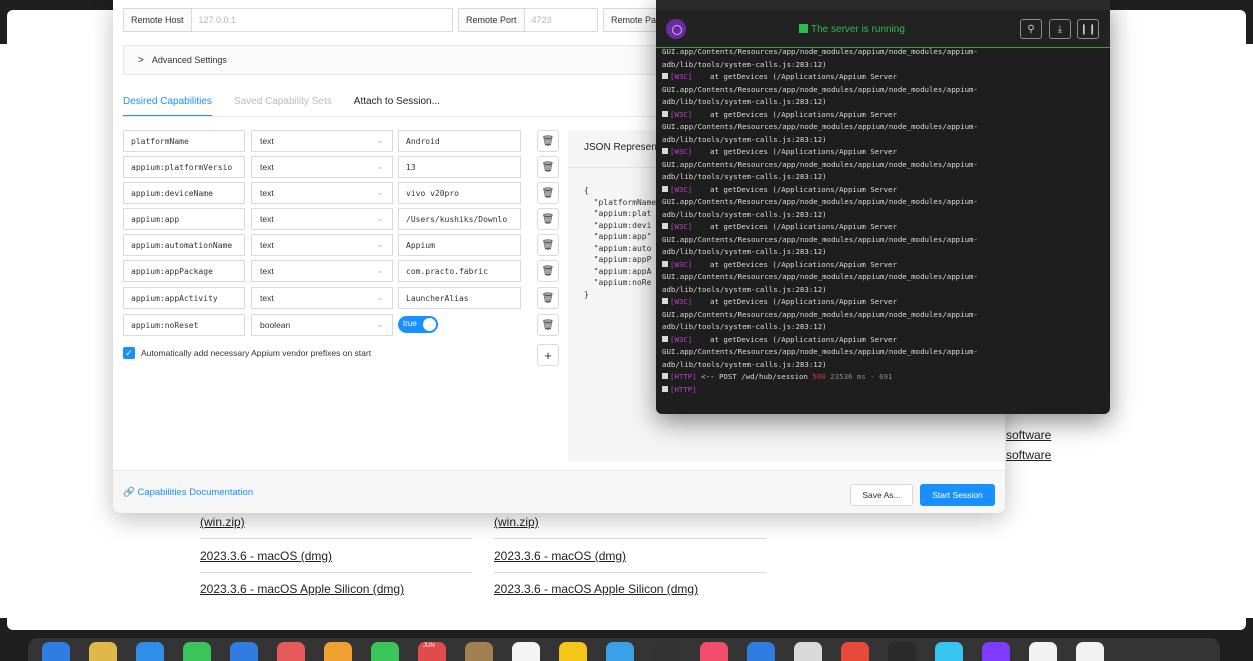 The height and width of the screenshot is (661, 1253). Describe the element at coordinates (429, 646) in the screenshot. I see `calendar-month: JUN` at that location.